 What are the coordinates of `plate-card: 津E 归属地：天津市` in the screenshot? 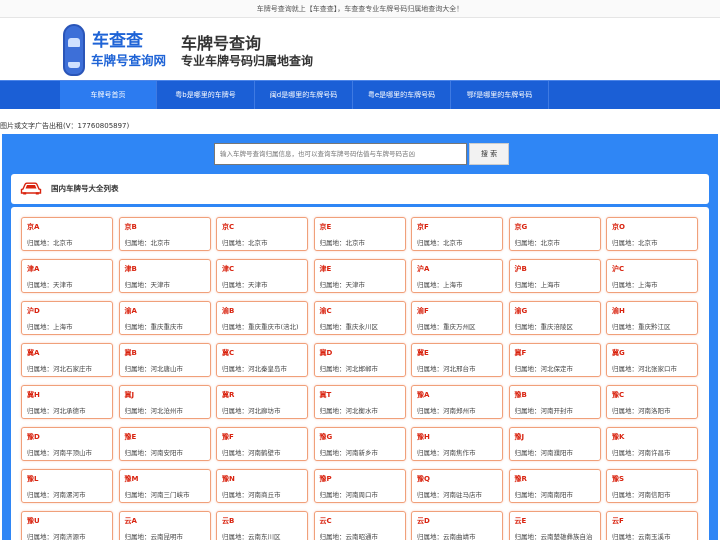 It's located at (359, 276).